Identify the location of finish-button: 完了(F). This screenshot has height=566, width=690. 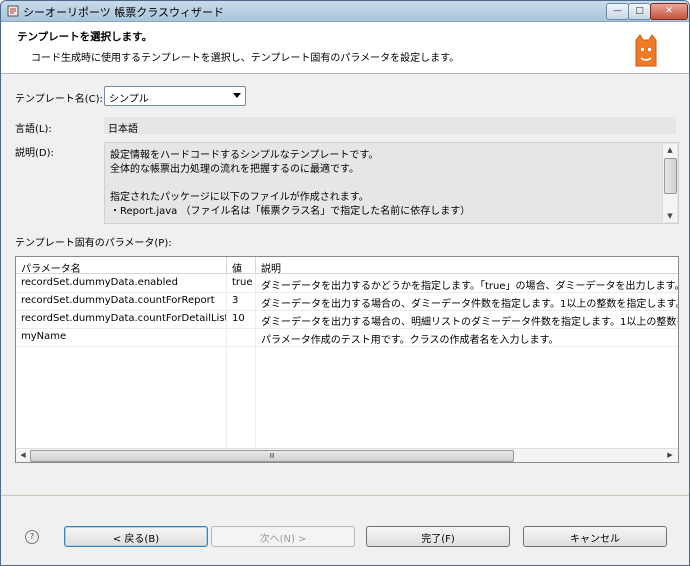
(438, 536).